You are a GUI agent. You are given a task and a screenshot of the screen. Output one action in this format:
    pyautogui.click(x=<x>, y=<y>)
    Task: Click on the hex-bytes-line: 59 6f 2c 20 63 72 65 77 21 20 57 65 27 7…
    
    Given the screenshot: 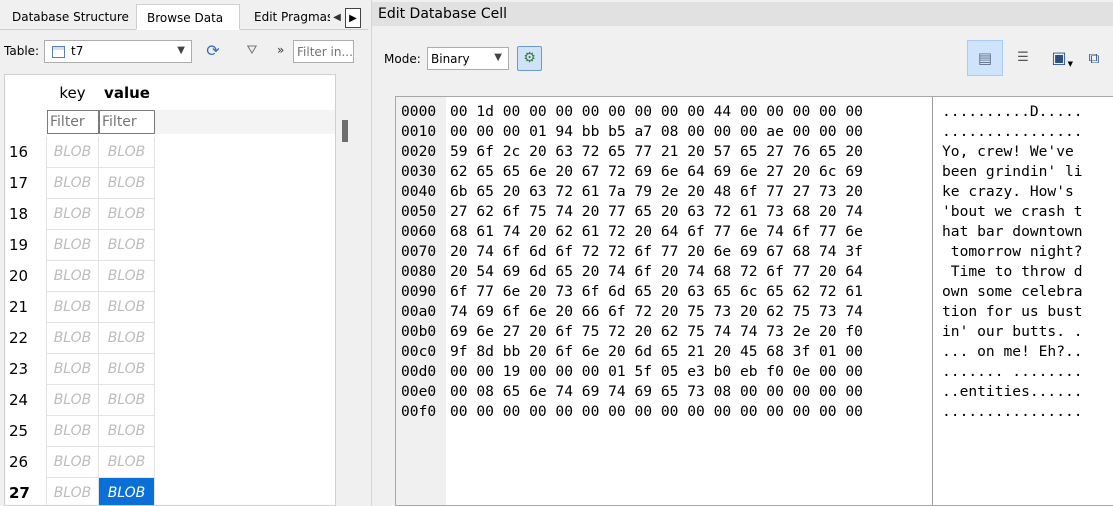 What is the action you would take?
    pyautogui.click(x=656, y=152)
    